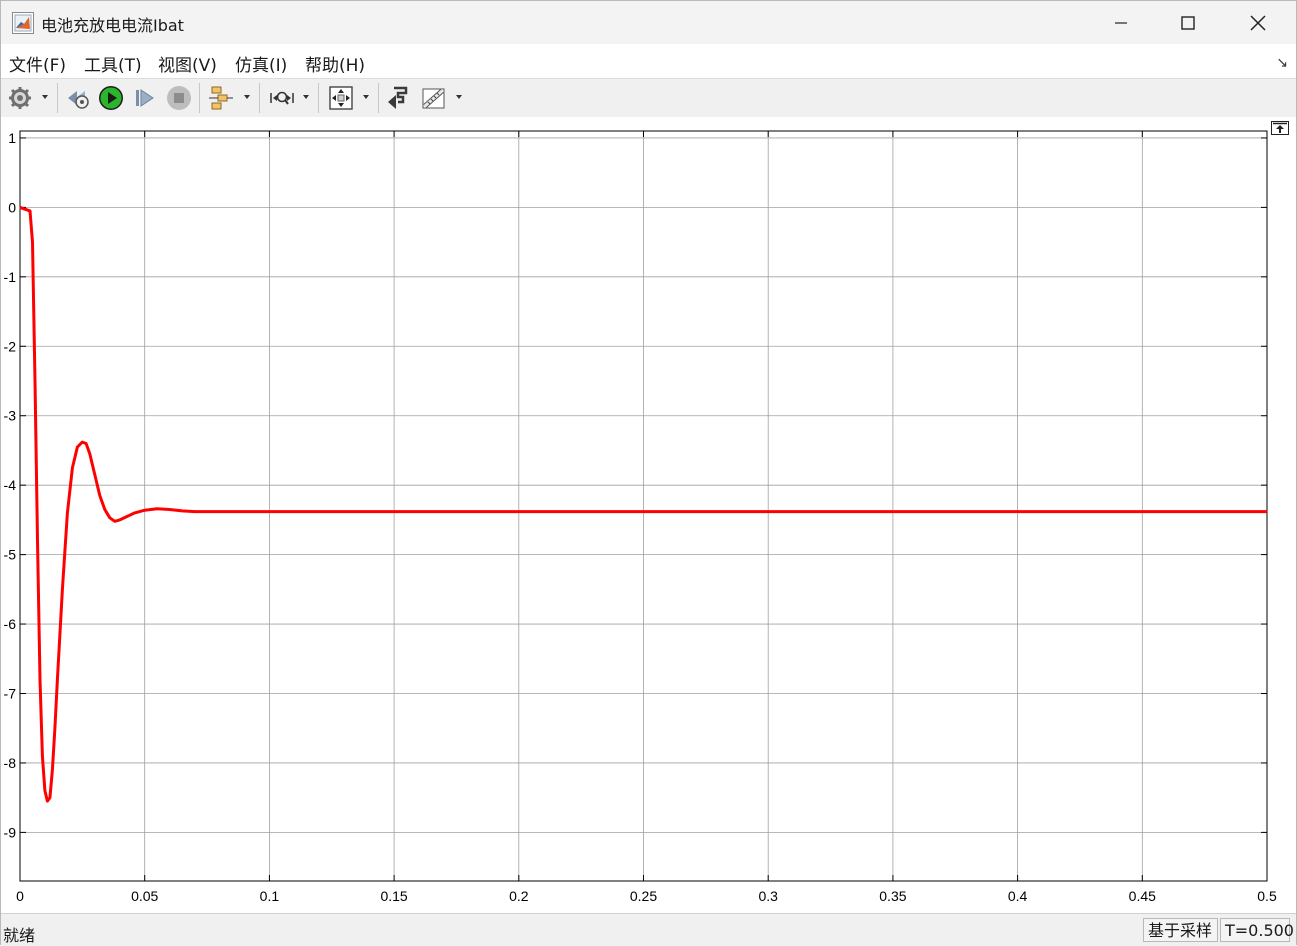 The width and height of the screenshot is (1297, 946). I want to click on zoom-icon, so click(282, 98).